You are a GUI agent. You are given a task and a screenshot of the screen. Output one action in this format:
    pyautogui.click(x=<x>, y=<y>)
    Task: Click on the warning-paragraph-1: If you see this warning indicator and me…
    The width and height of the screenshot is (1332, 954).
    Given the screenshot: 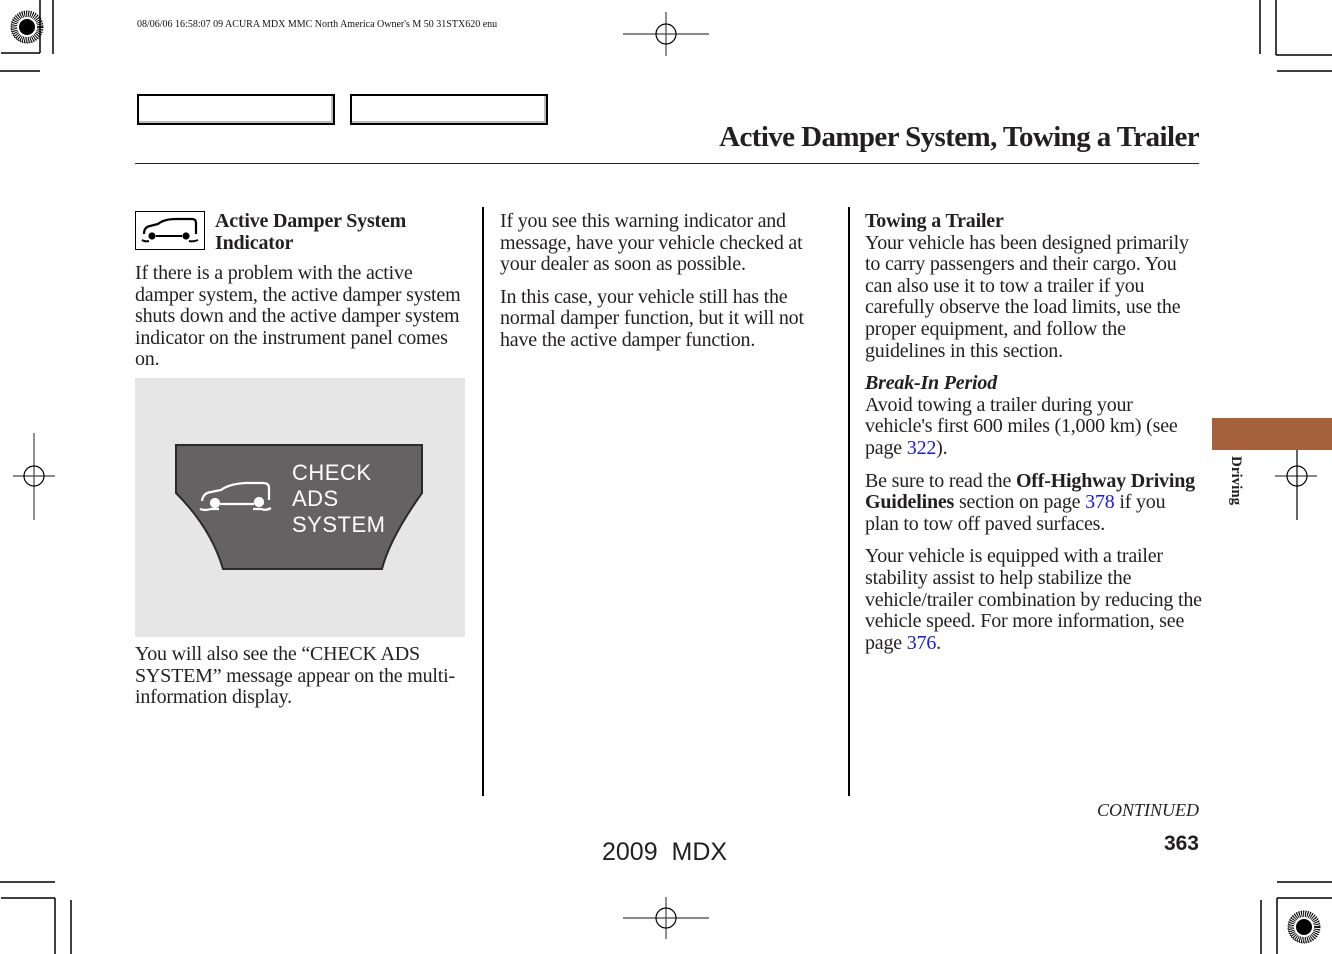 What is the action you would take?
    pyautogui.click(x=651, y=243)
    